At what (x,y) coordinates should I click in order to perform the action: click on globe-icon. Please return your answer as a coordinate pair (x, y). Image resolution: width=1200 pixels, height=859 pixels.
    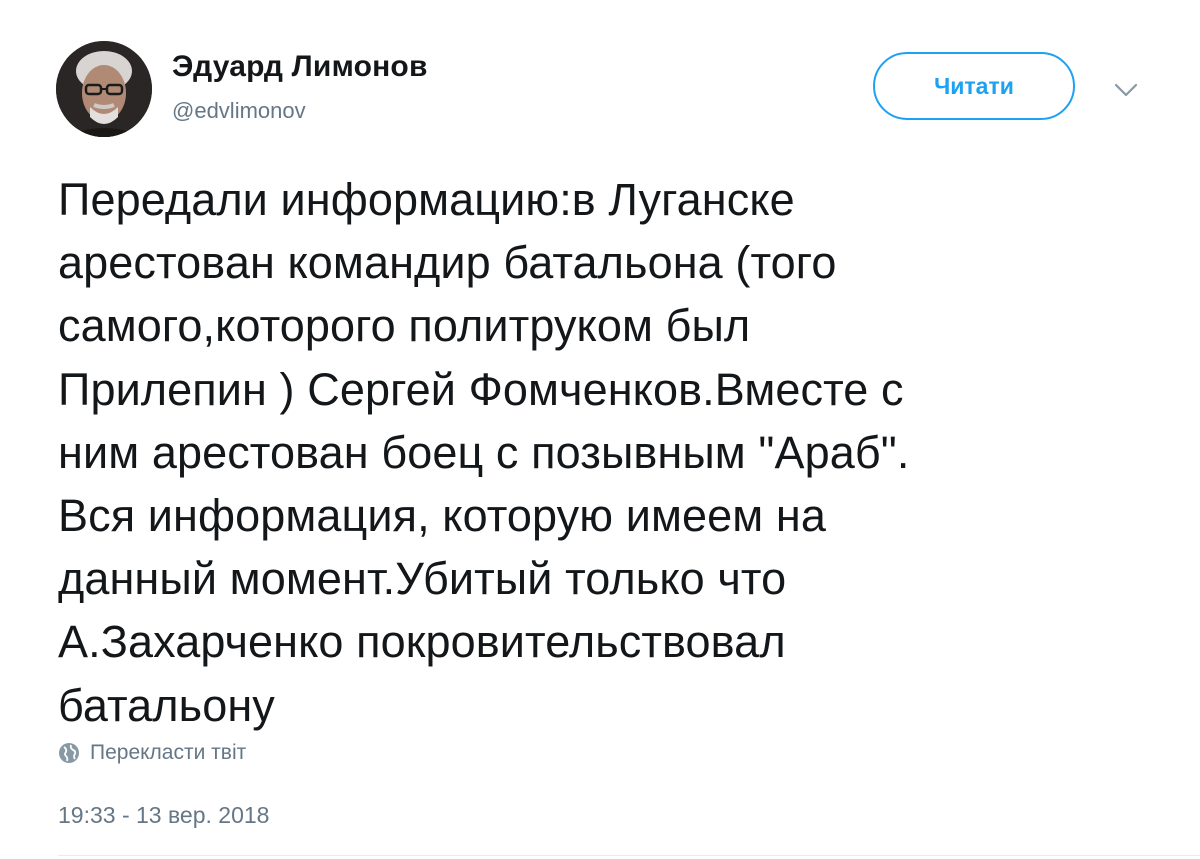
    Looking at the image, I should click on (69, 753).